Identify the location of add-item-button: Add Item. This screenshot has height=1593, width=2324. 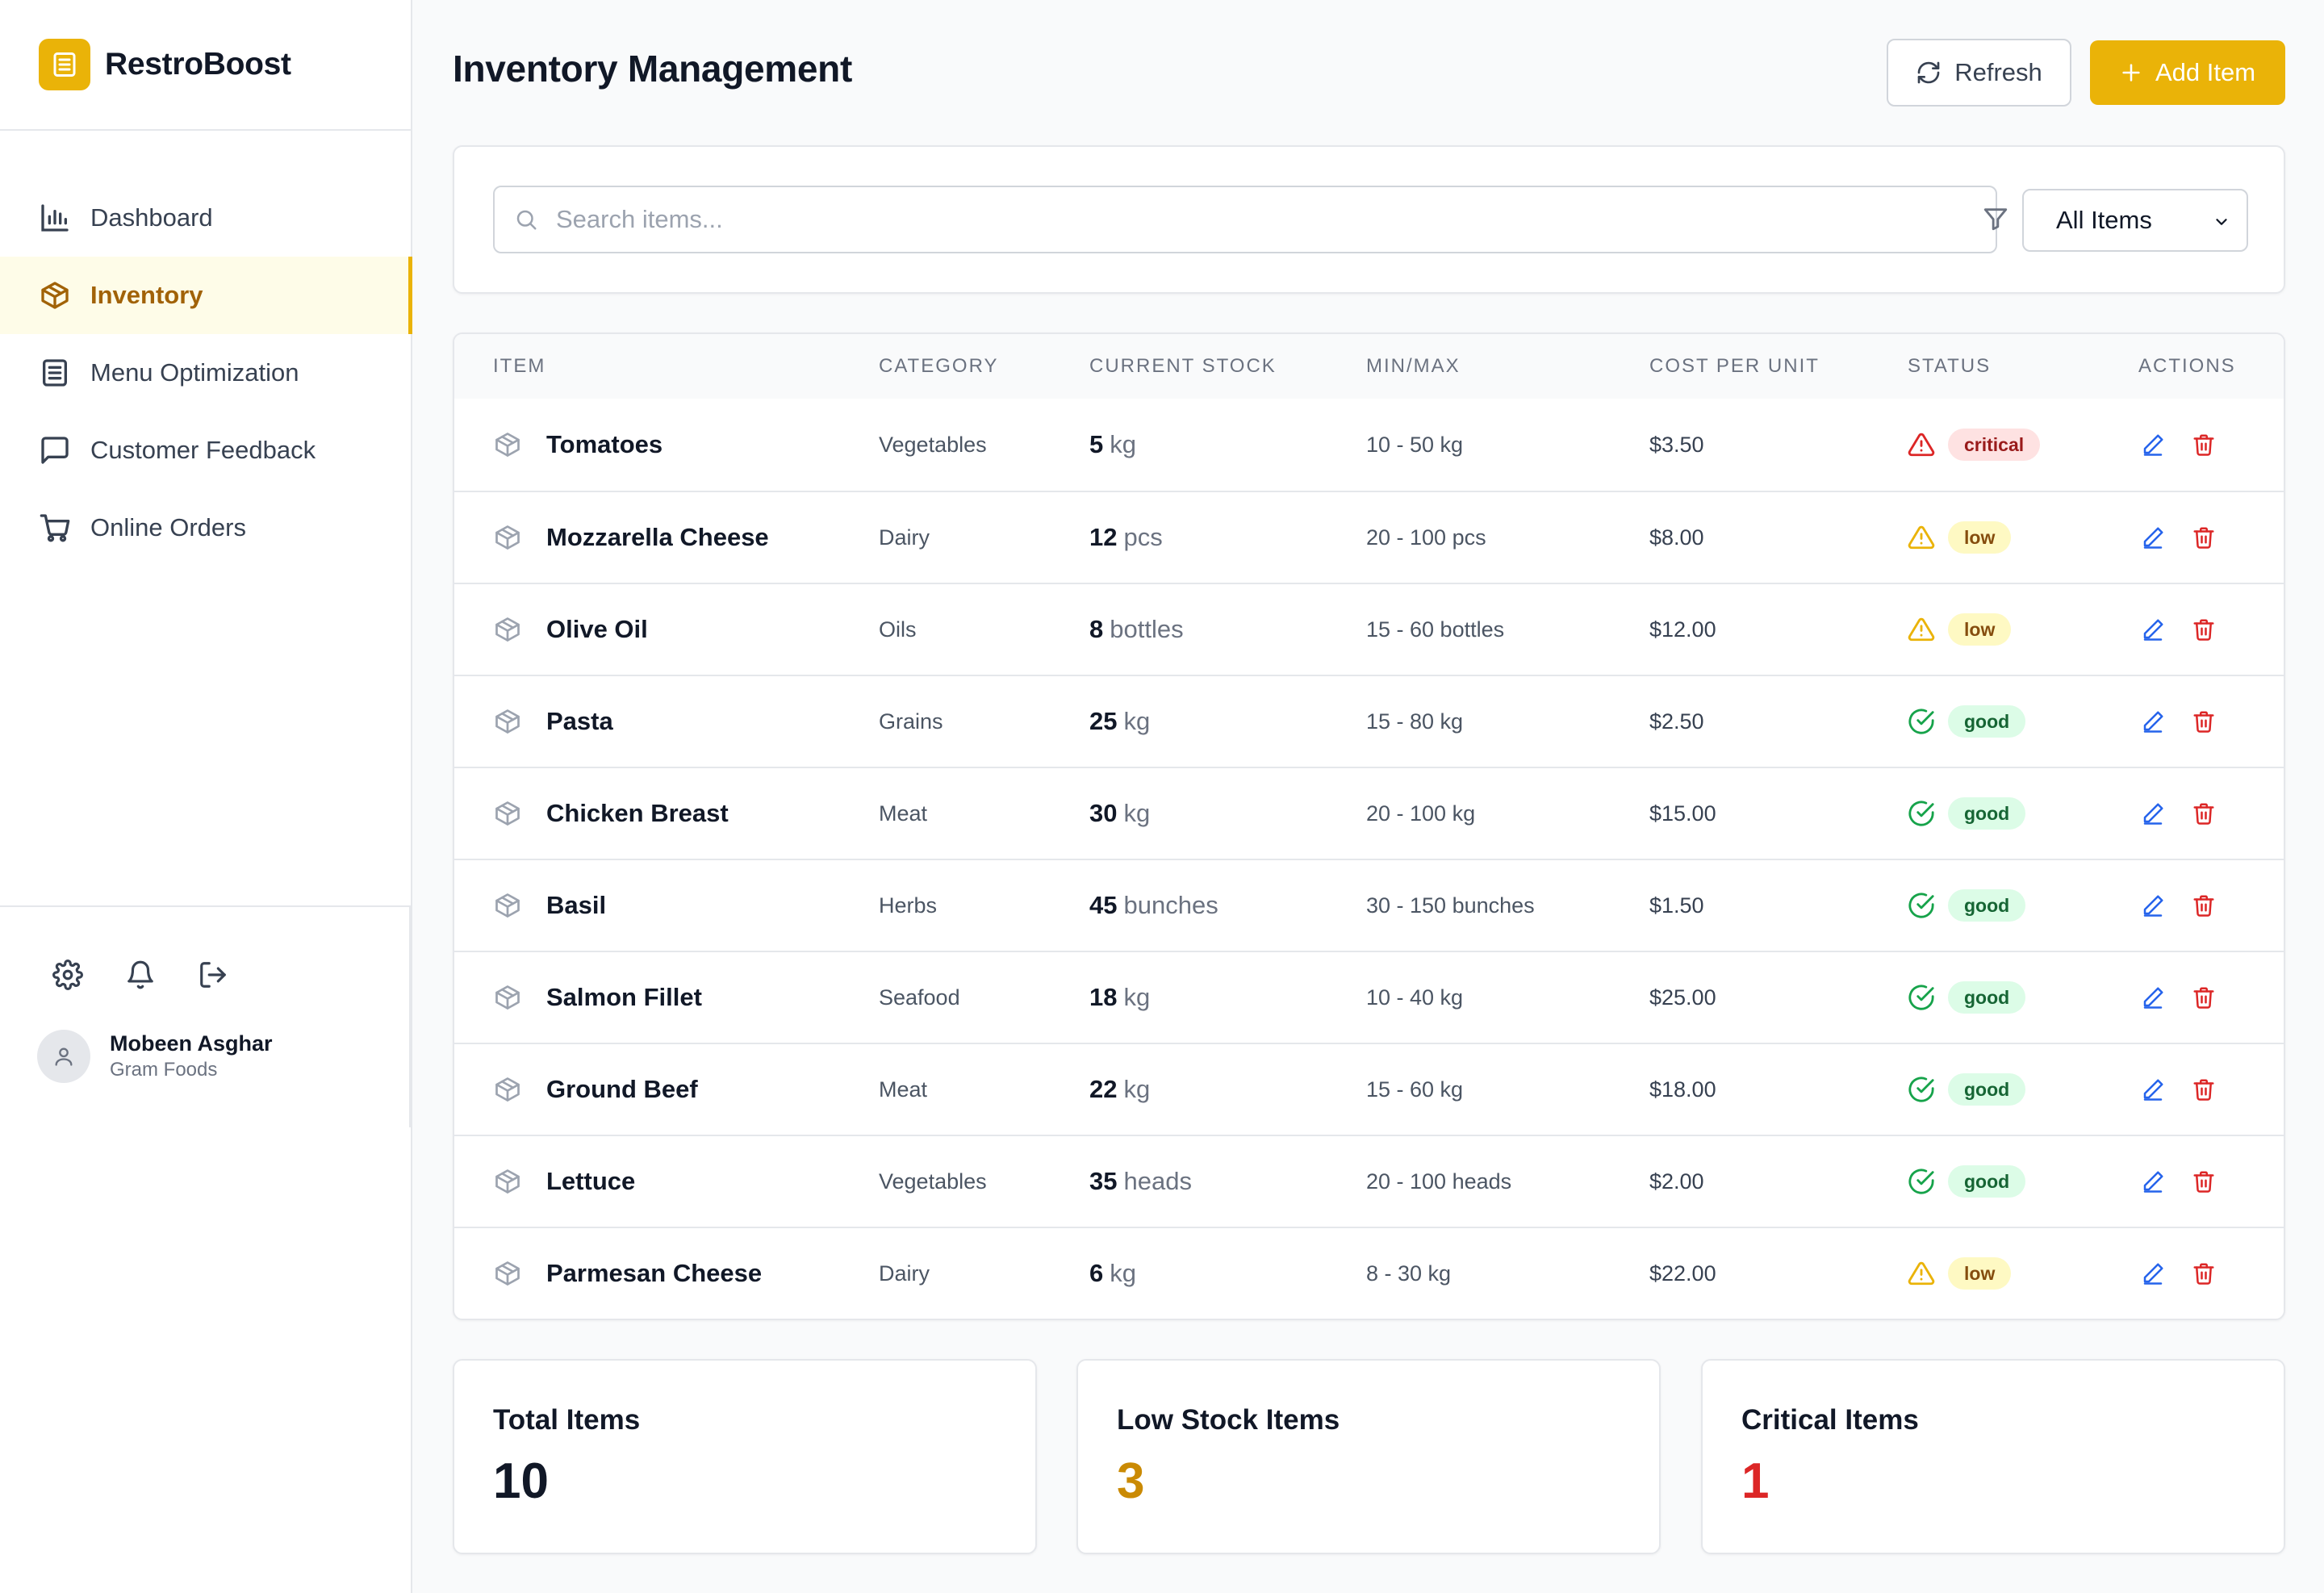
(2187, 72).